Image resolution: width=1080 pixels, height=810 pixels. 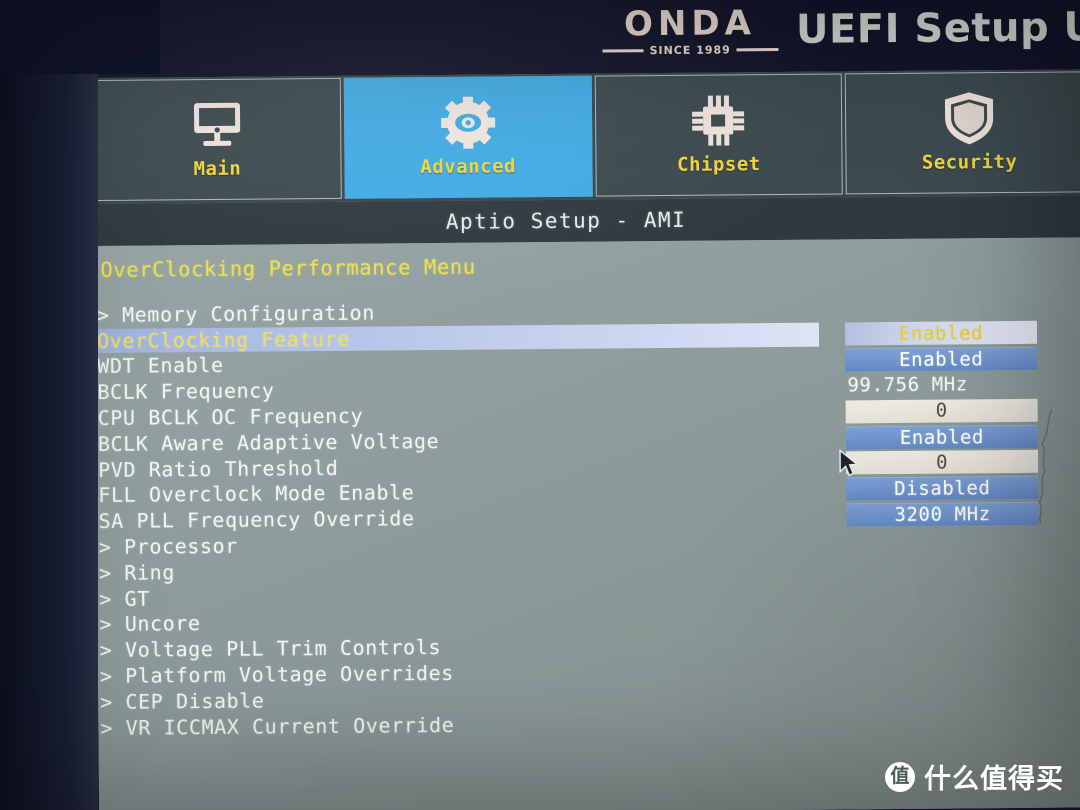 I want to click on setting-label: > VR ICCMAX Current Override, so click(x=277, y=726).